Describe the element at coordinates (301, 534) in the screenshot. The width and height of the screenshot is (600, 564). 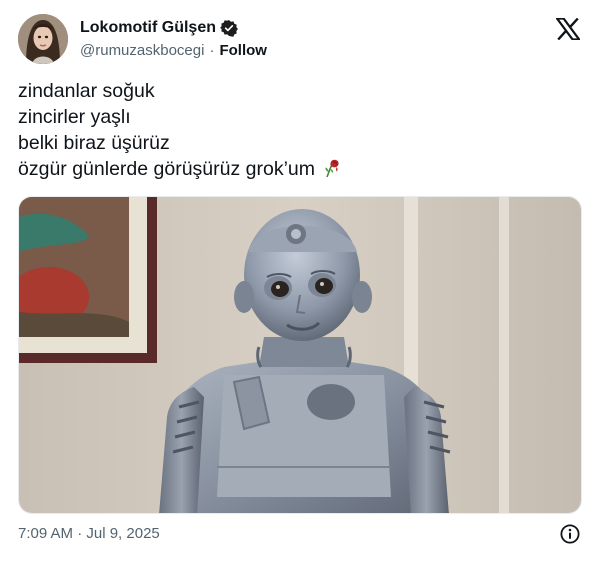
I see `tweet-footer: 7:09 AM · Jul 9, 2025` at that location.